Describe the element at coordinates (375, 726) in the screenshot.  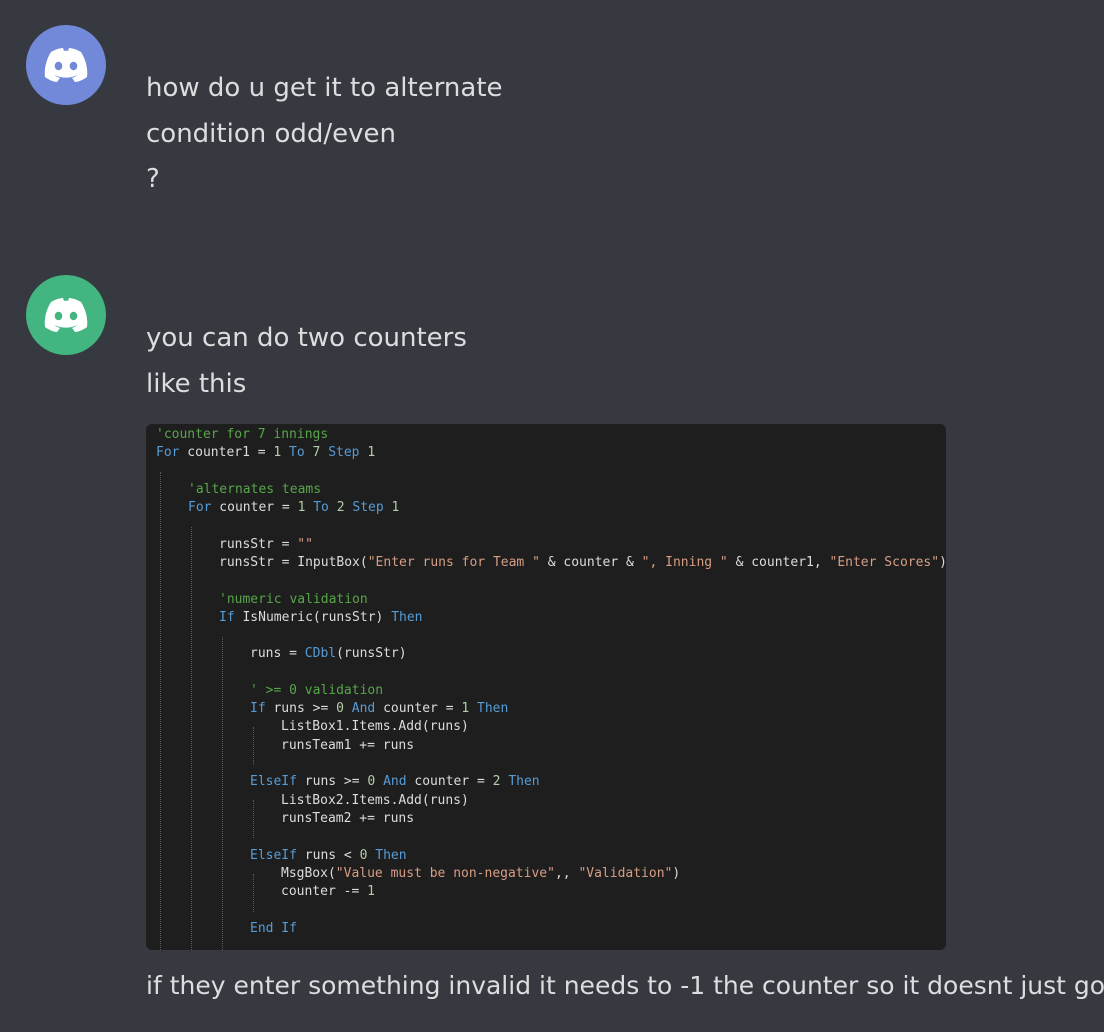
I see `code-line: ListBox1.Items.Add(runs)` at that location.